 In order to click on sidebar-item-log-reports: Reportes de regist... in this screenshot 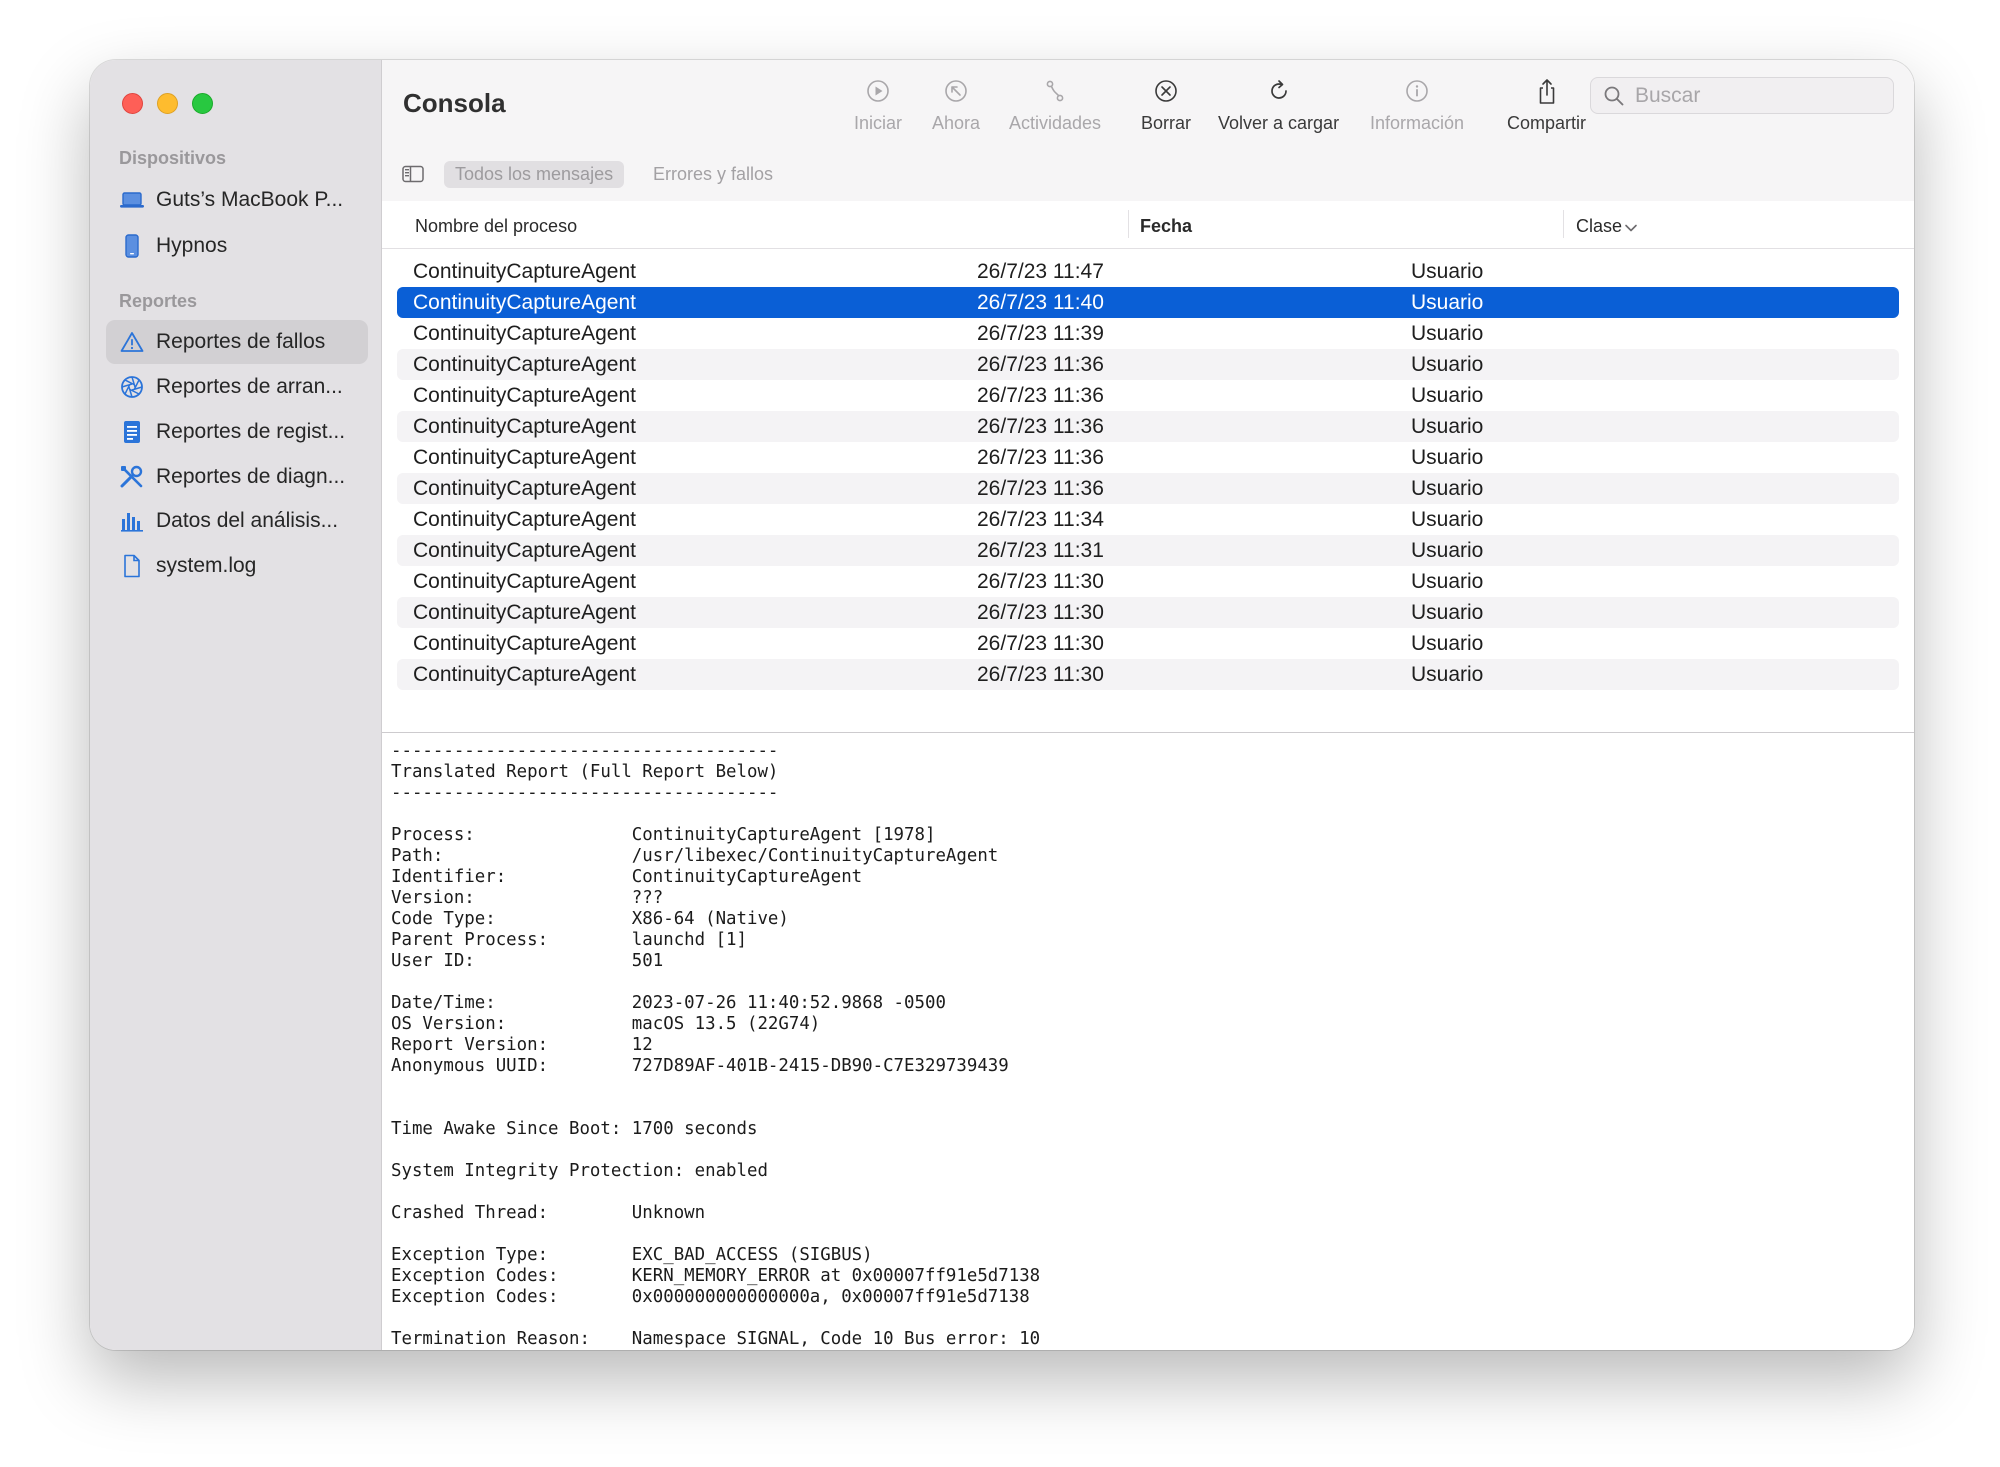, I will do `click(237, 432)`.